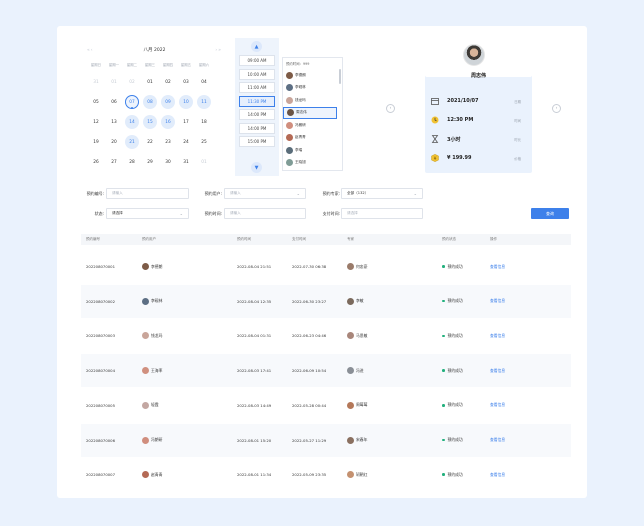 Image resolution: width=644 pixels, height=526 pixels. What do you see at coordinates (186, 102) in the screenshot?
I see `calendar-day: 10` at bounding box center [186, 102].